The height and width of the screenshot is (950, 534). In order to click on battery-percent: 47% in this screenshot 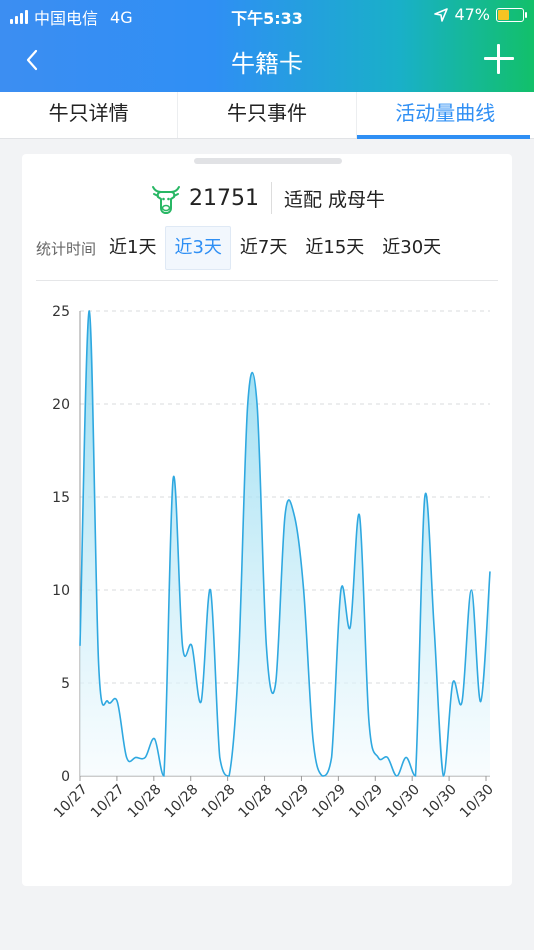, I will do `click(472, 14)`.